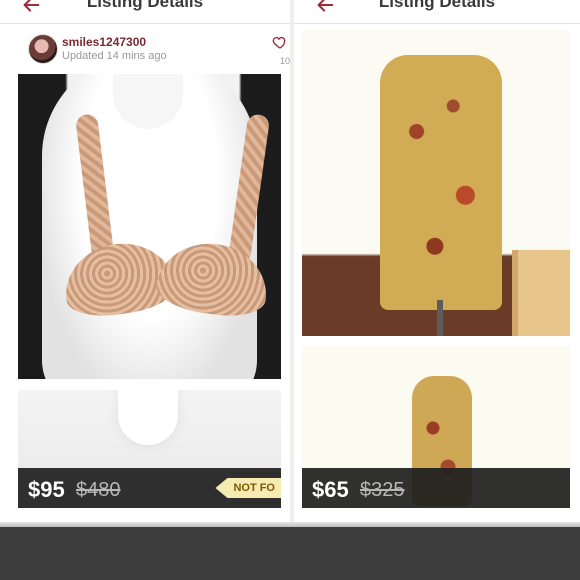 The image size is (580, 580). Describe the element at coordinates (330, 489) in the screenshot. I see `price: $65` at that location.